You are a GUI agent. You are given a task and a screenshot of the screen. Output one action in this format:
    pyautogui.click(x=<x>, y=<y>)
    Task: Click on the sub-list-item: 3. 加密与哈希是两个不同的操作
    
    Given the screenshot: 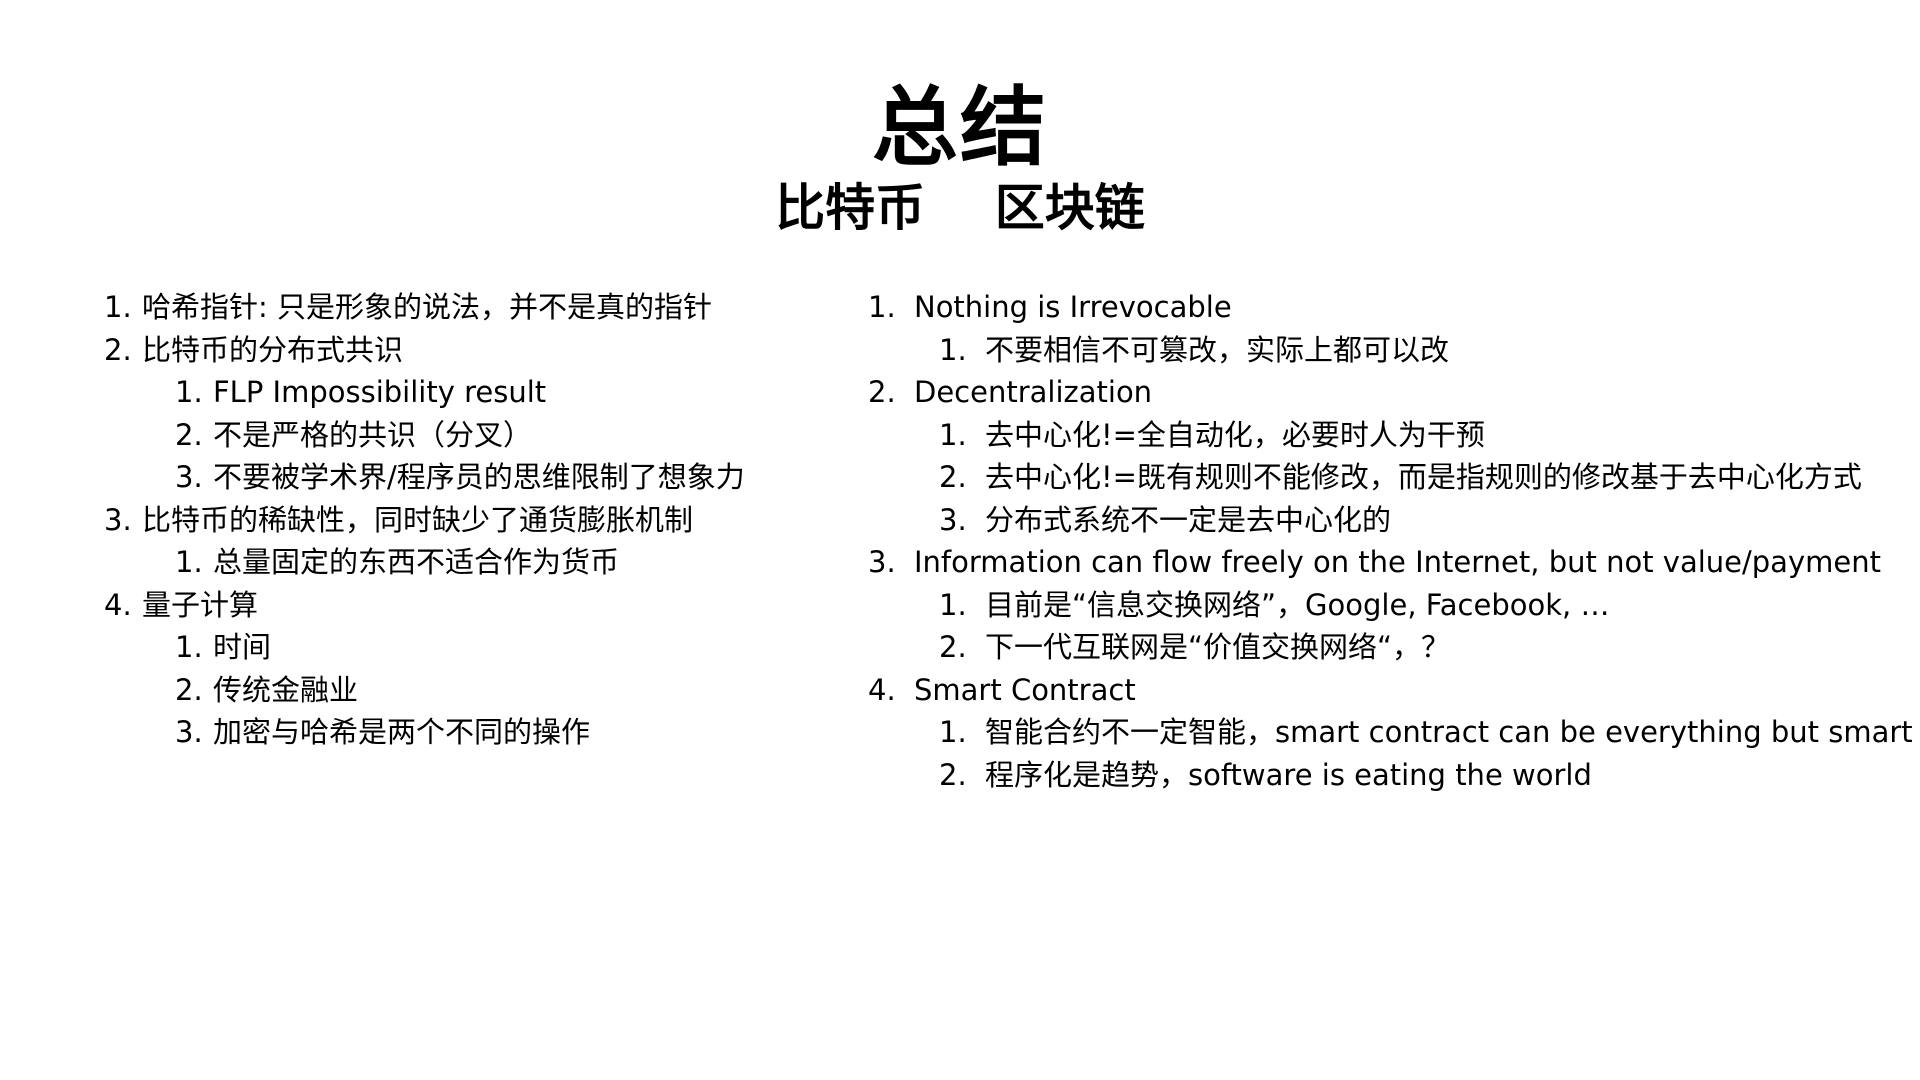 What is the action you would take?
    pyautogui.click(x=484, y=732)
    